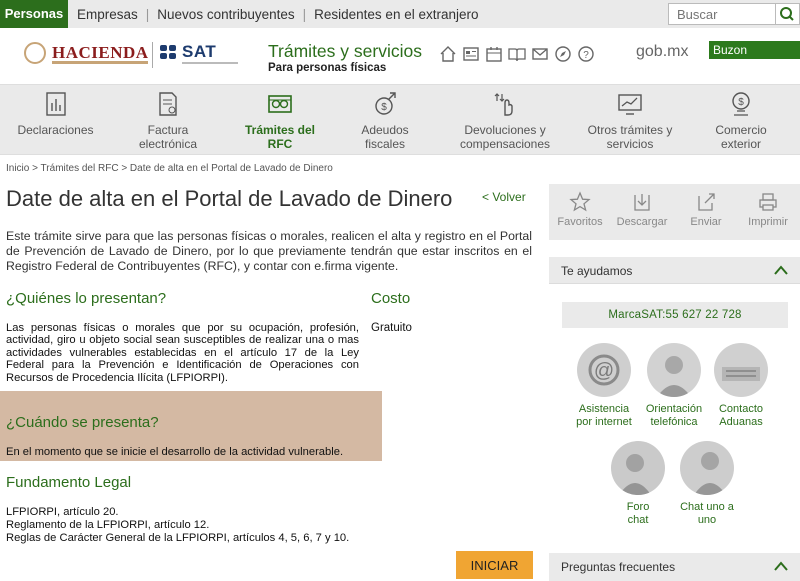 This screenshot has width=800, height=581. I want to click on descargar-button: Descargar, so click(642, 212).